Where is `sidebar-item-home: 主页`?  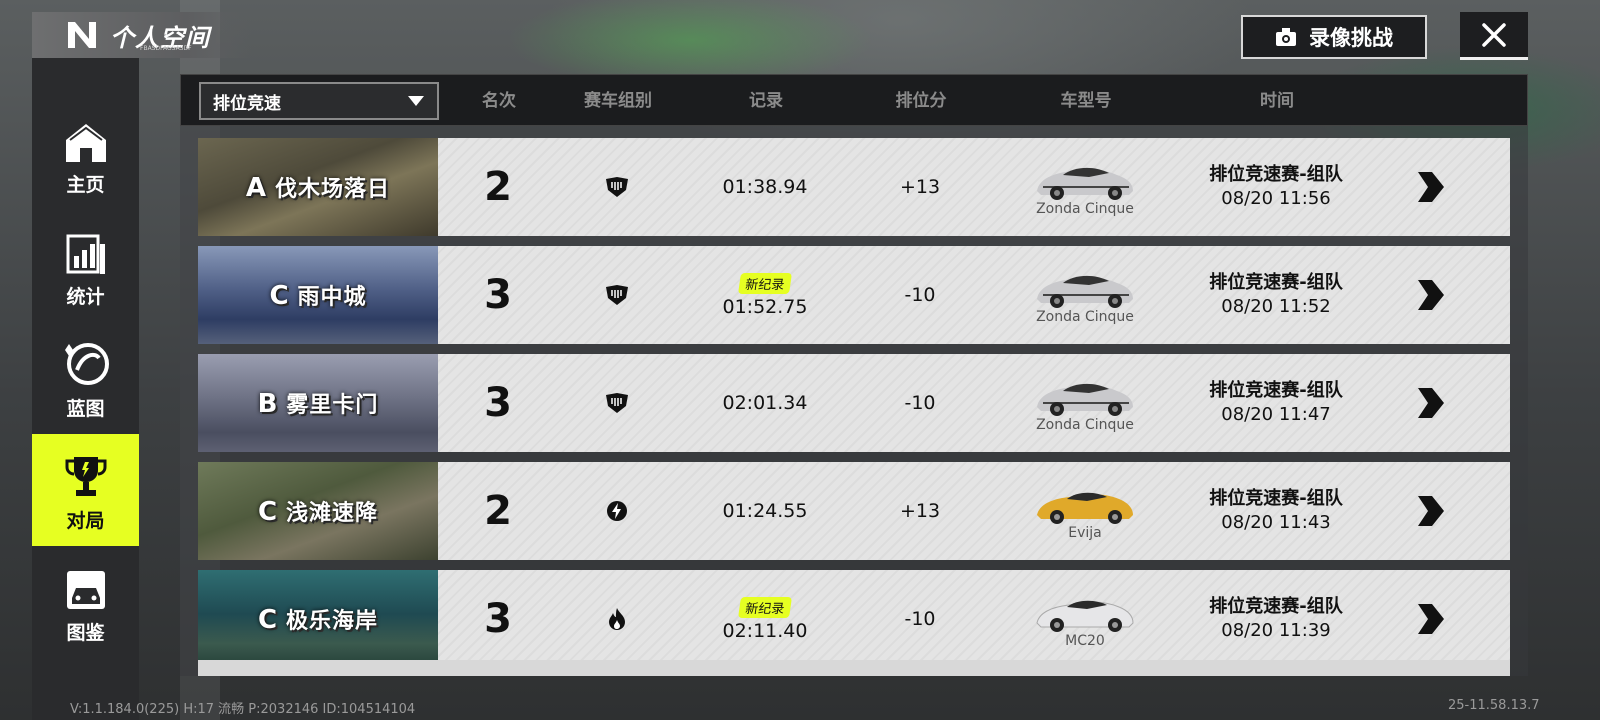 sidebar-item-home: 主页 is located at coordinates (85, 154).